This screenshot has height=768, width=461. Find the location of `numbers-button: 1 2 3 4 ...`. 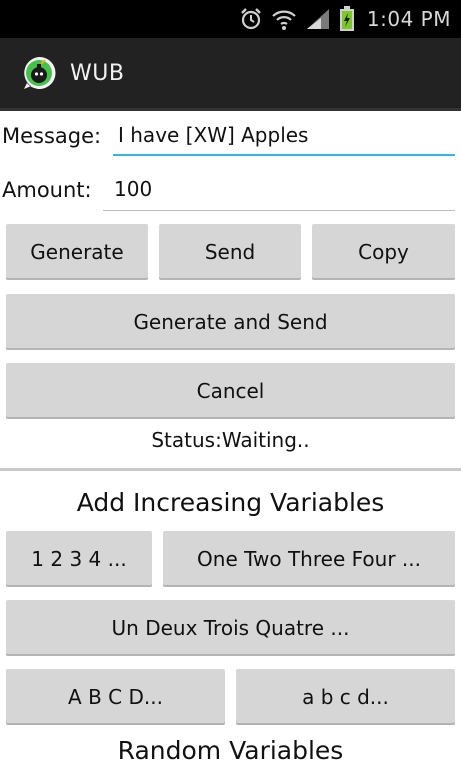

numbers-button: 1 2 3 4 ... is located at coordinates (79, 559).